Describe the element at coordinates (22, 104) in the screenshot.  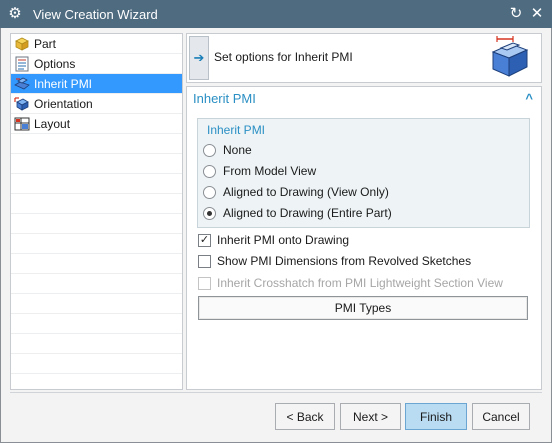
I see `orientation-icon` at that location.